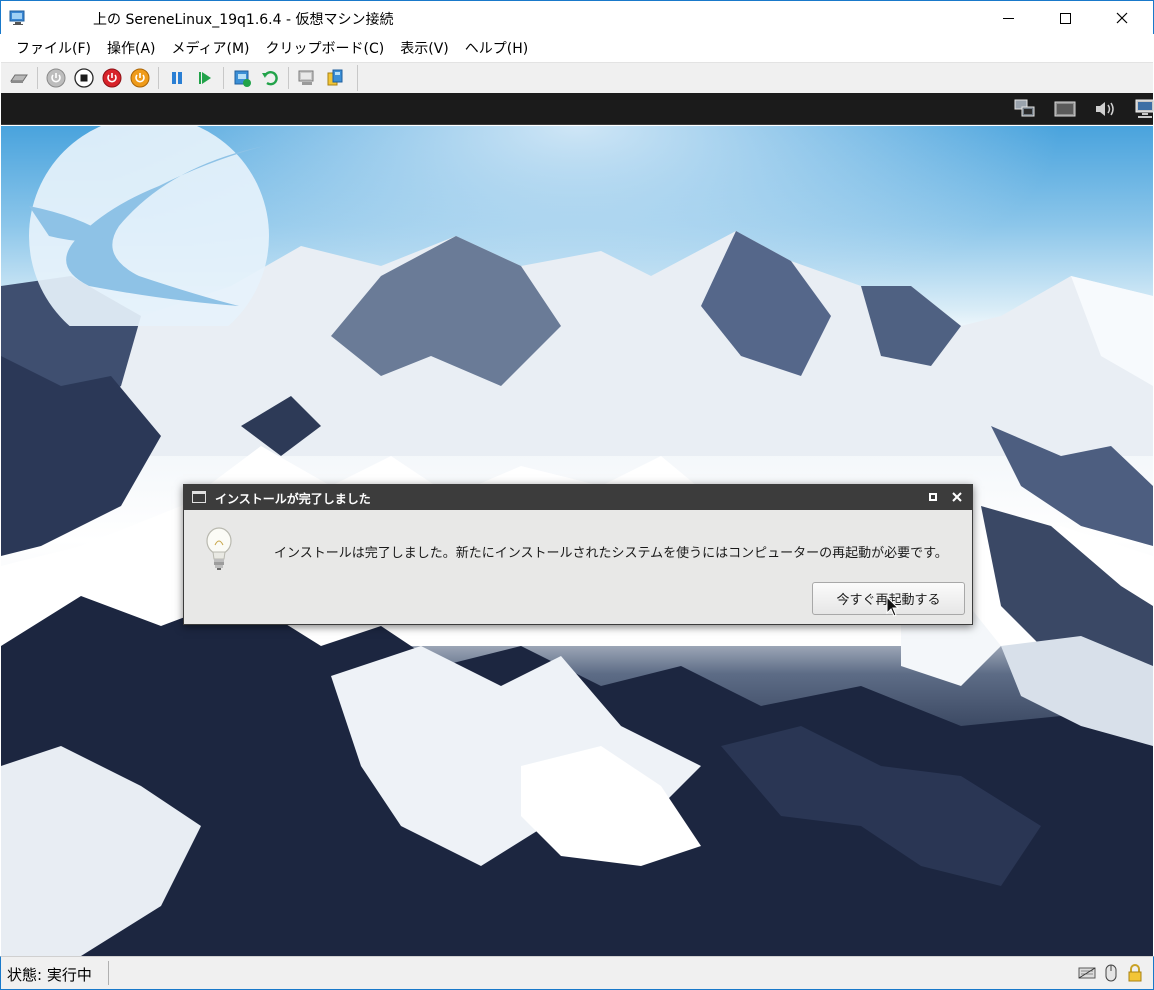 The width and height of the screenshot is (1154, 990). I want to click on ctrl-alt-del-button, so click(19, 78).